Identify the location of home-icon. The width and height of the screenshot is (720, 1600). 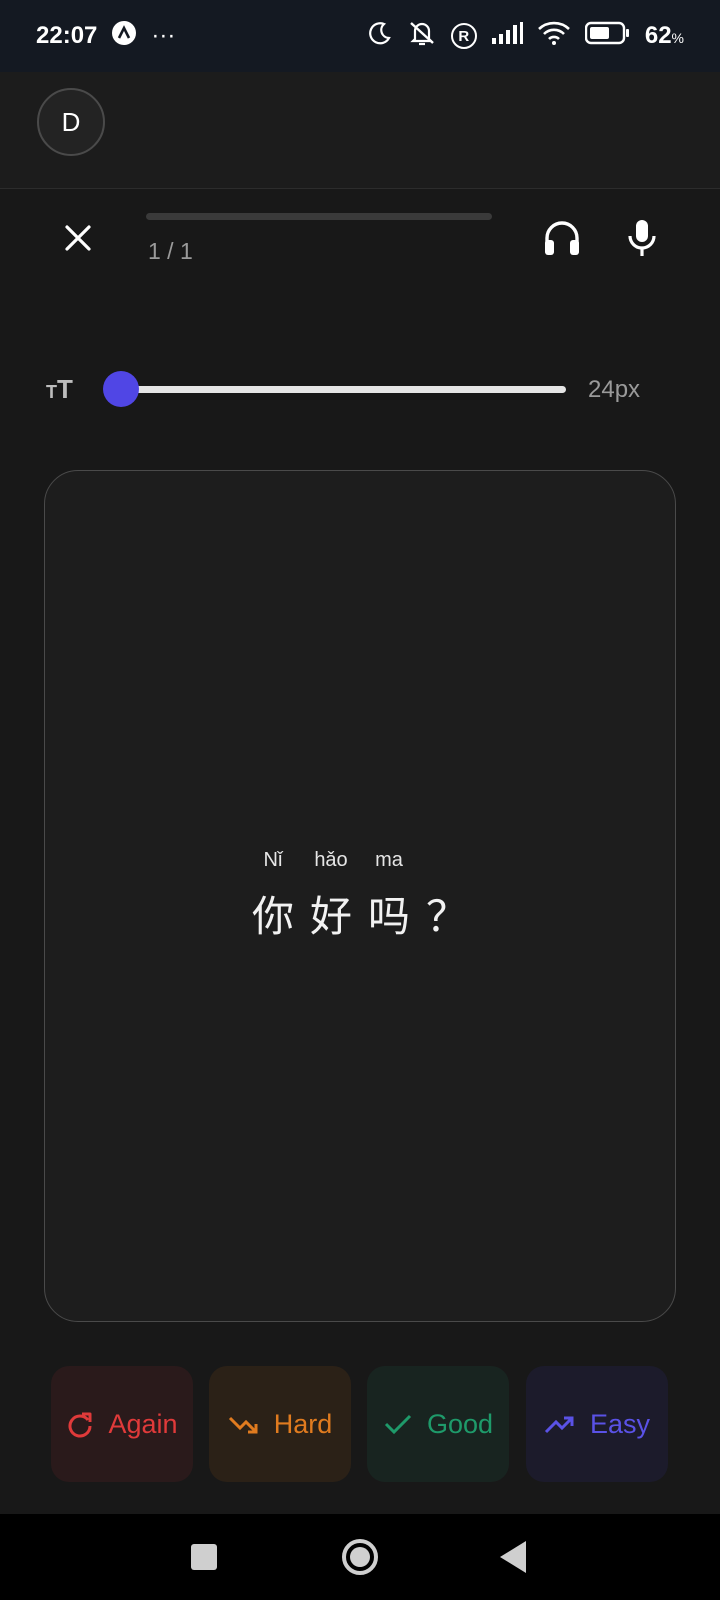
(360, 1557).